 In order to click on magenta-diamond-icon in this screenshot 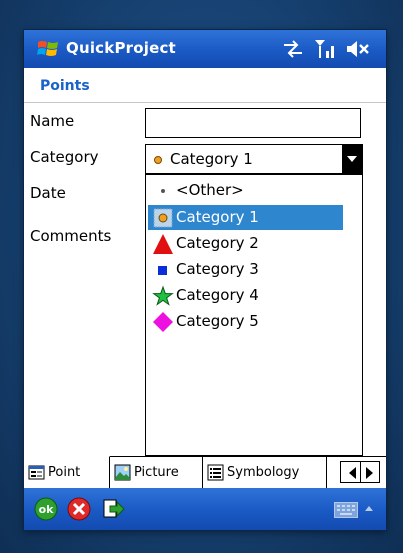, I will do `click(163, 322)`.